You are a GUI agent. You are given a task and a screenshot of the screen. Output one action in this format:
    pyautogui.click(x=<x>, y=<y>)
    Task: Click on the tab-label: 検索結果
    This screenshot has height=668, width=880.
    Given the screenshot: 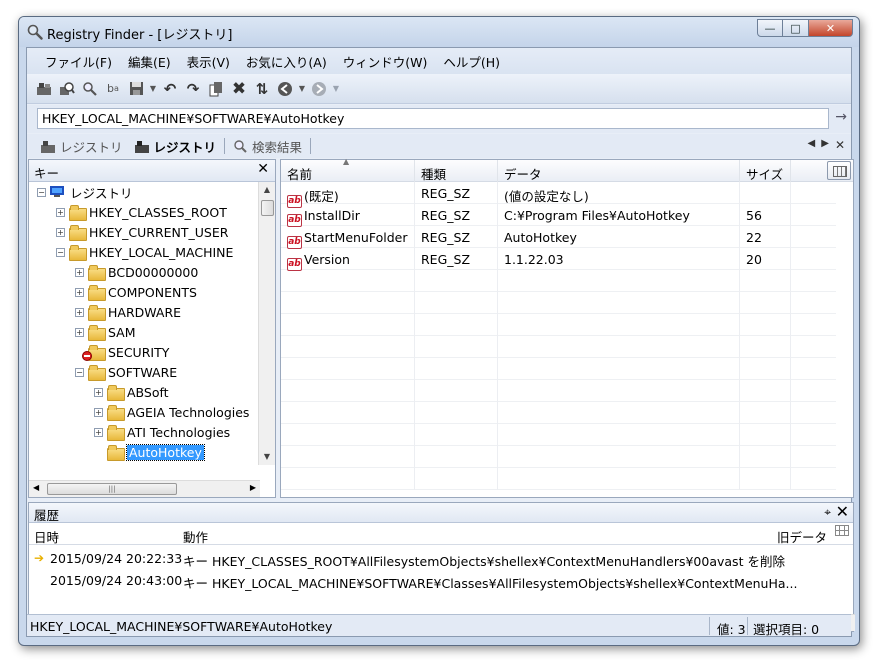 What is the action you would take?
    pyautogui.click(x=277, y=147)
    